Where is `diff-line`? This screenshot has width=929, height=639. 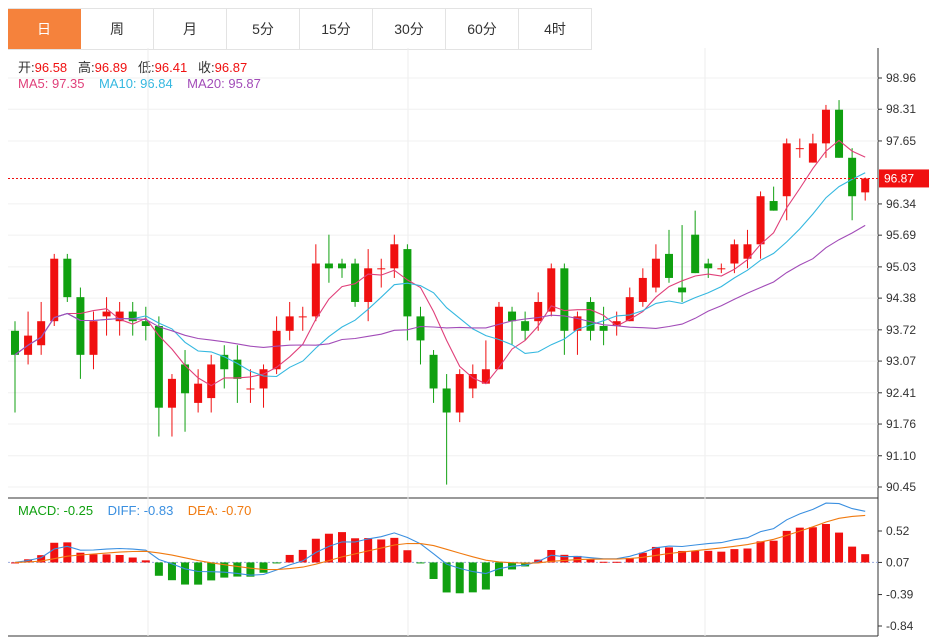
diff-line is located at coordinates (440, 539).